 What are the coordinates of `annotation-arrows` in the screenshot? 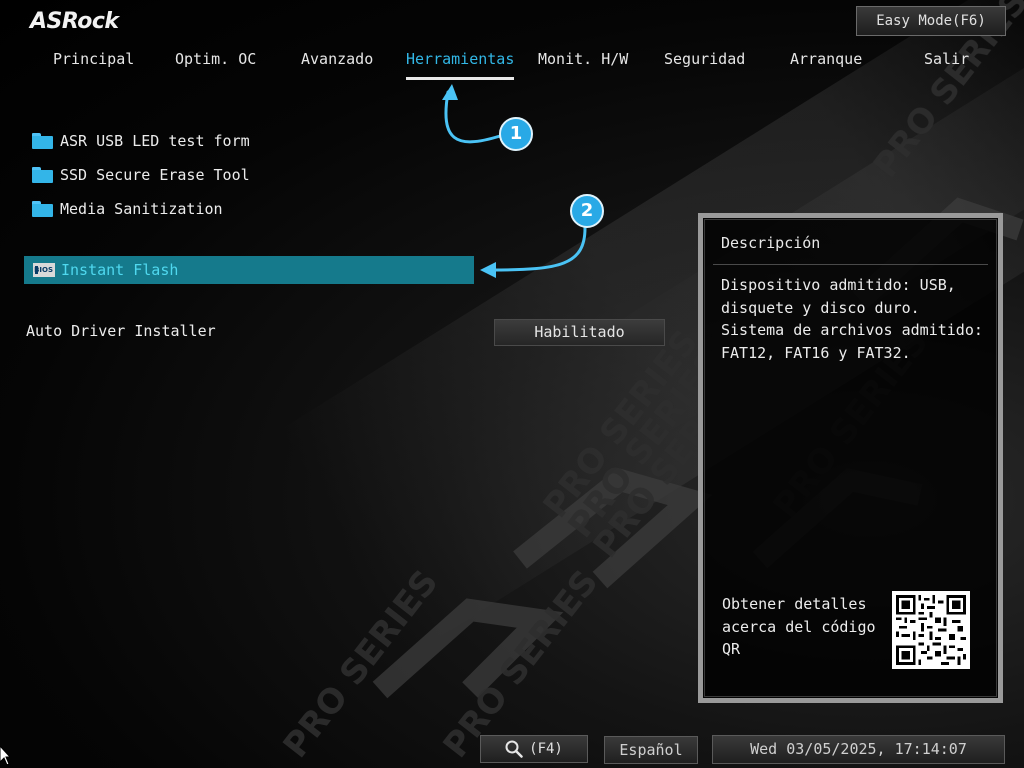 It's located at (514, 181).